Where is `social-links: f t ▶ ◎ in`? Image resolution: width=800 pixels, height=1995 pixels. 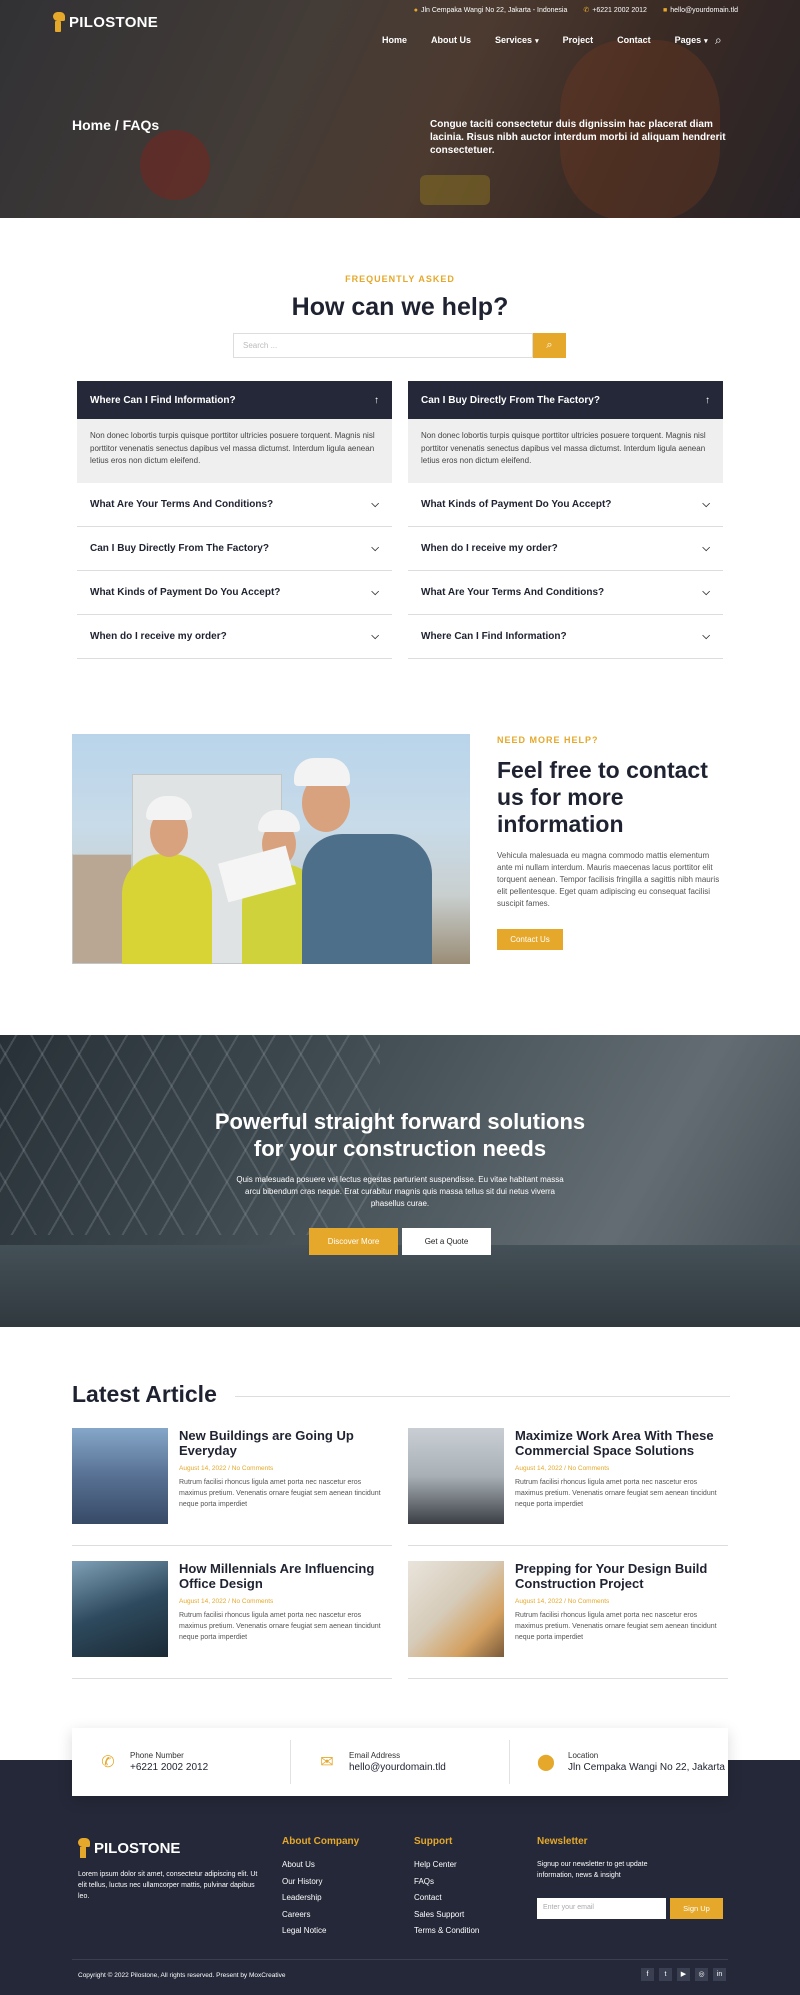 social-links: f t ▶ ◎ in is located at coordinates (683, 1974).